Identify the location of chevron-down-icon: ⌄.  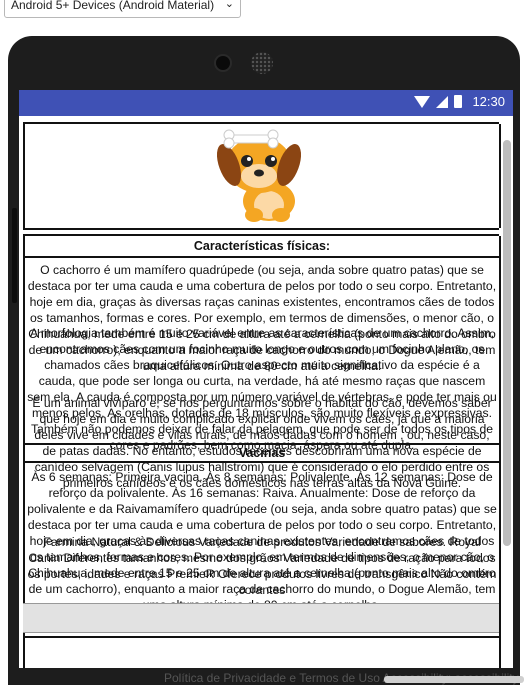
(229, 5).